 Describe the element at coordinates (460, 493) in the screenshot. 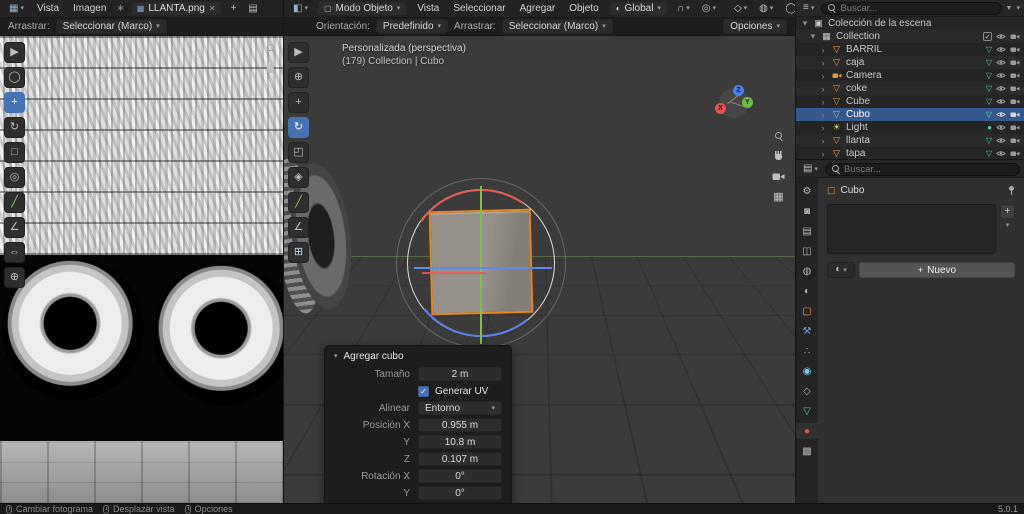

I see `rotation-y-field: 0°` at that location.